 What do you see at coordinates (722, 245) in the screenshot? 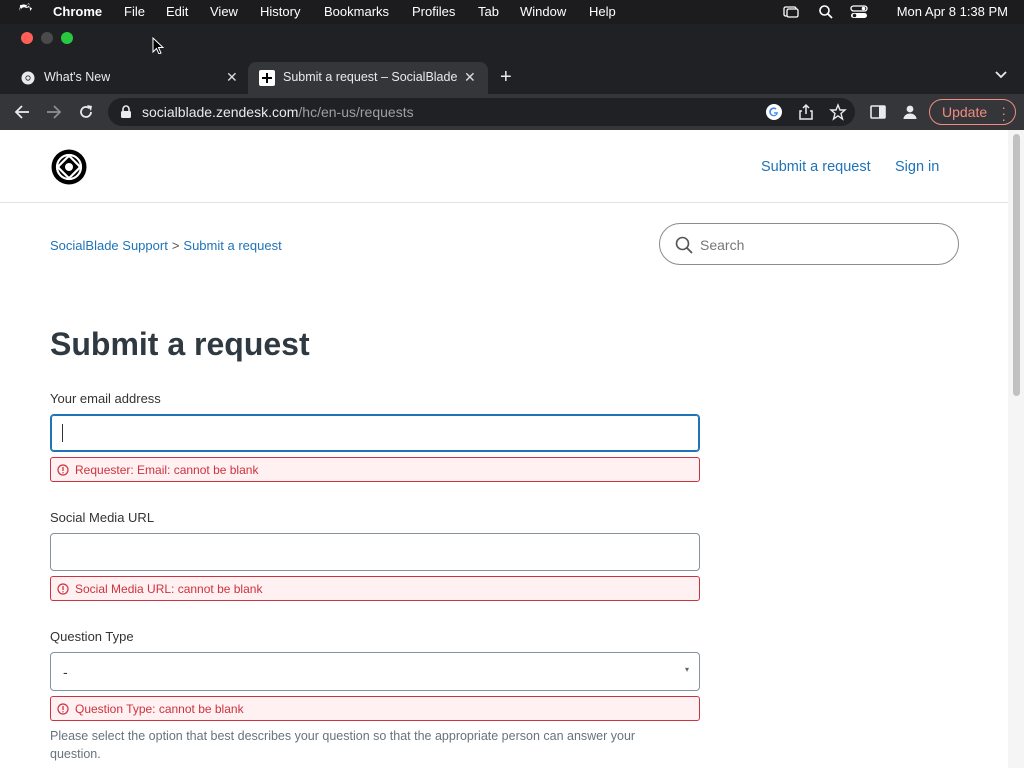
I see `search-placeholder: Search` at bounding box center [722, 245].